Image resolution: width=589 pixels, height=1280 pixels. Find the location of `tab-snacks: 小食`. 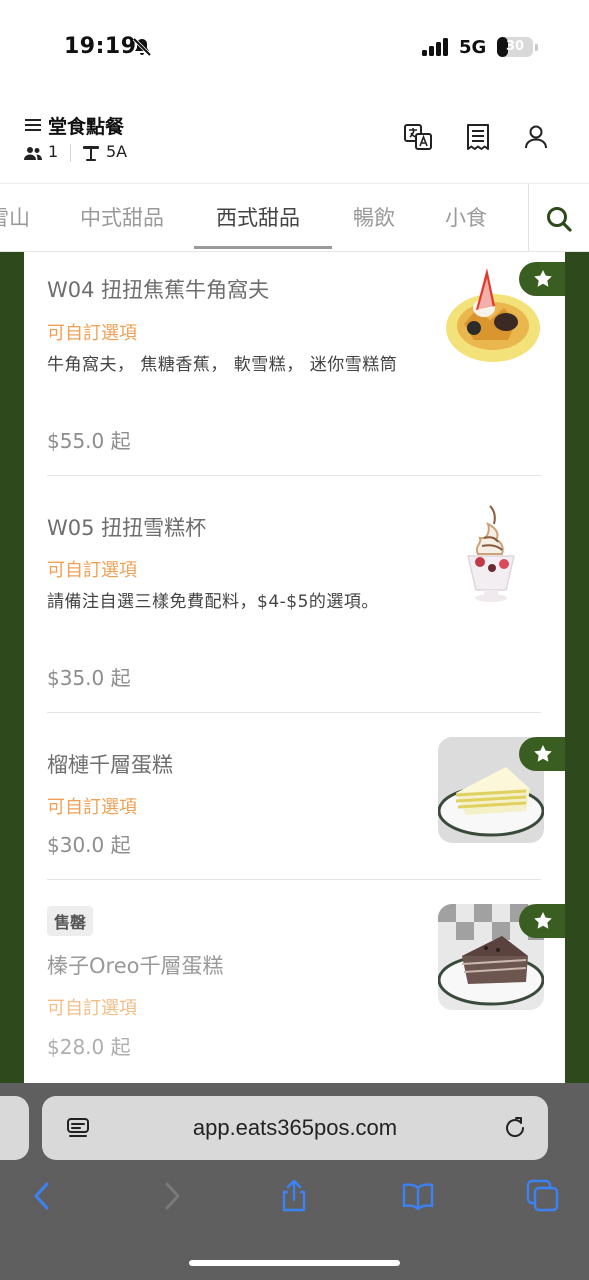

tab-snacks: 小食 is located at coordinates (466, 217).